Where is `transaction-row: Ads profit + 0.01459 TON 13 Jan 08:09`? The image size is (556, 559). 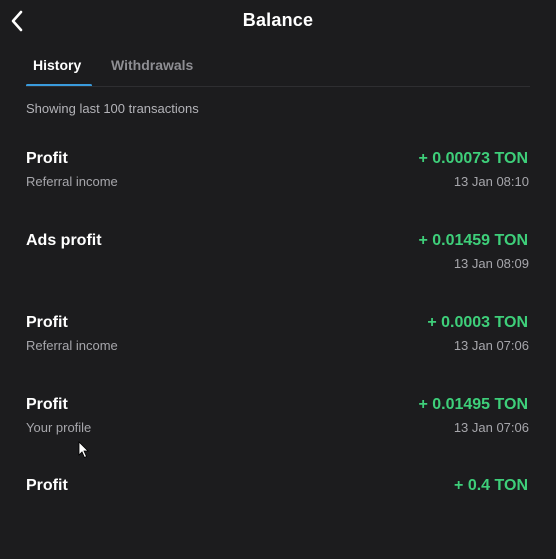 transaction-row: Ads profit + 0.01459 TON 13 Jan 08:09 is located at coordinates (278, 273).